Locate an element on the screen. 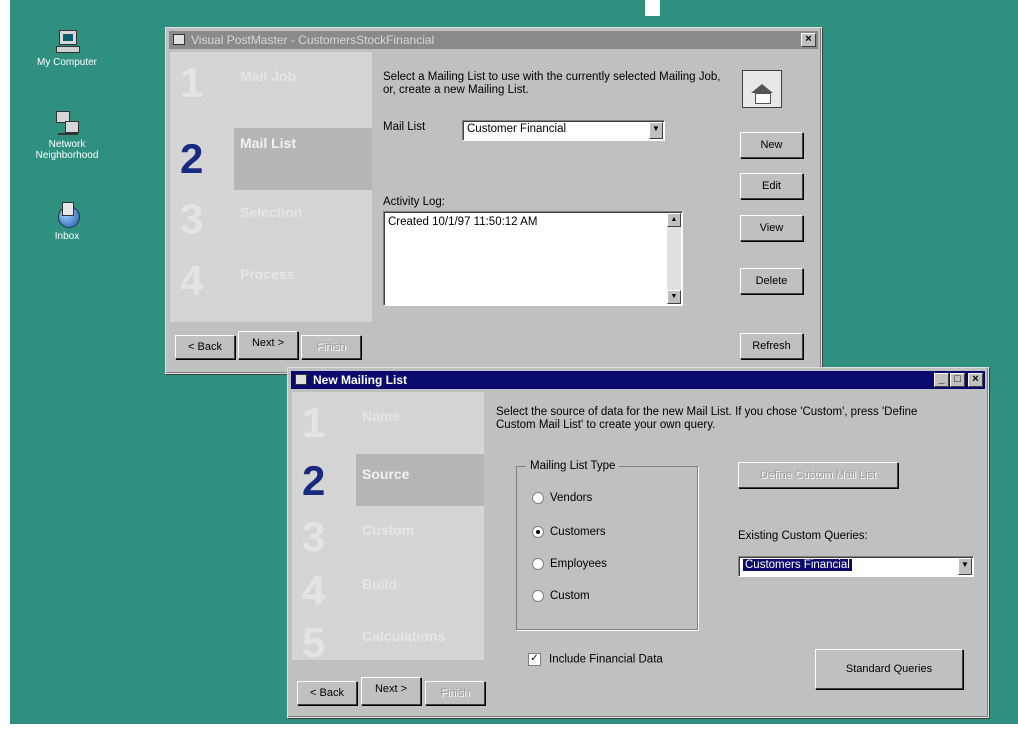 The height and width of the screenshot is (751, 1018). step-calculations: 5 Calculations is located at coordinates (388, 641).